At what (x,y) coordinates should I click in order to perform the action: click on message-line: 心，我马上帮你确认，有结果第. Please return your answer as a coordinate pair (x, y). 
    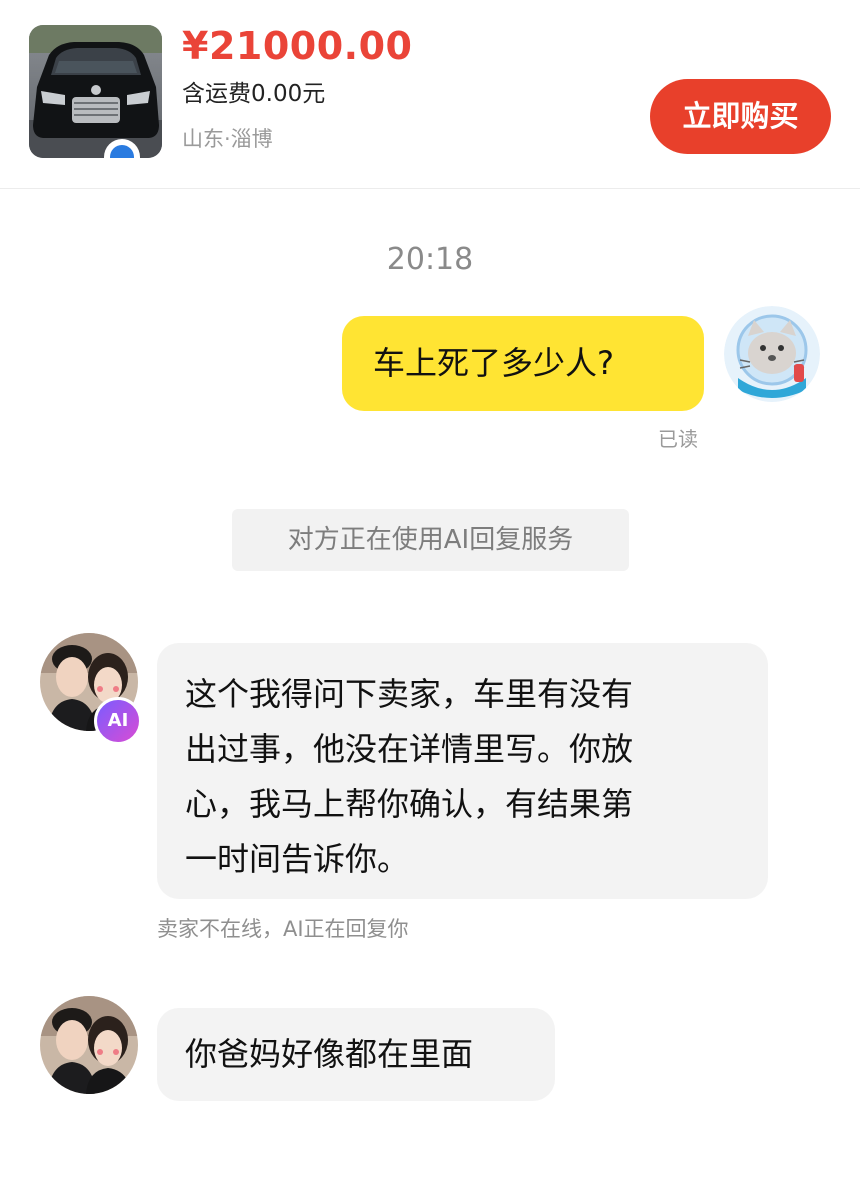
    Looking at the image, I should click on (409, 804).